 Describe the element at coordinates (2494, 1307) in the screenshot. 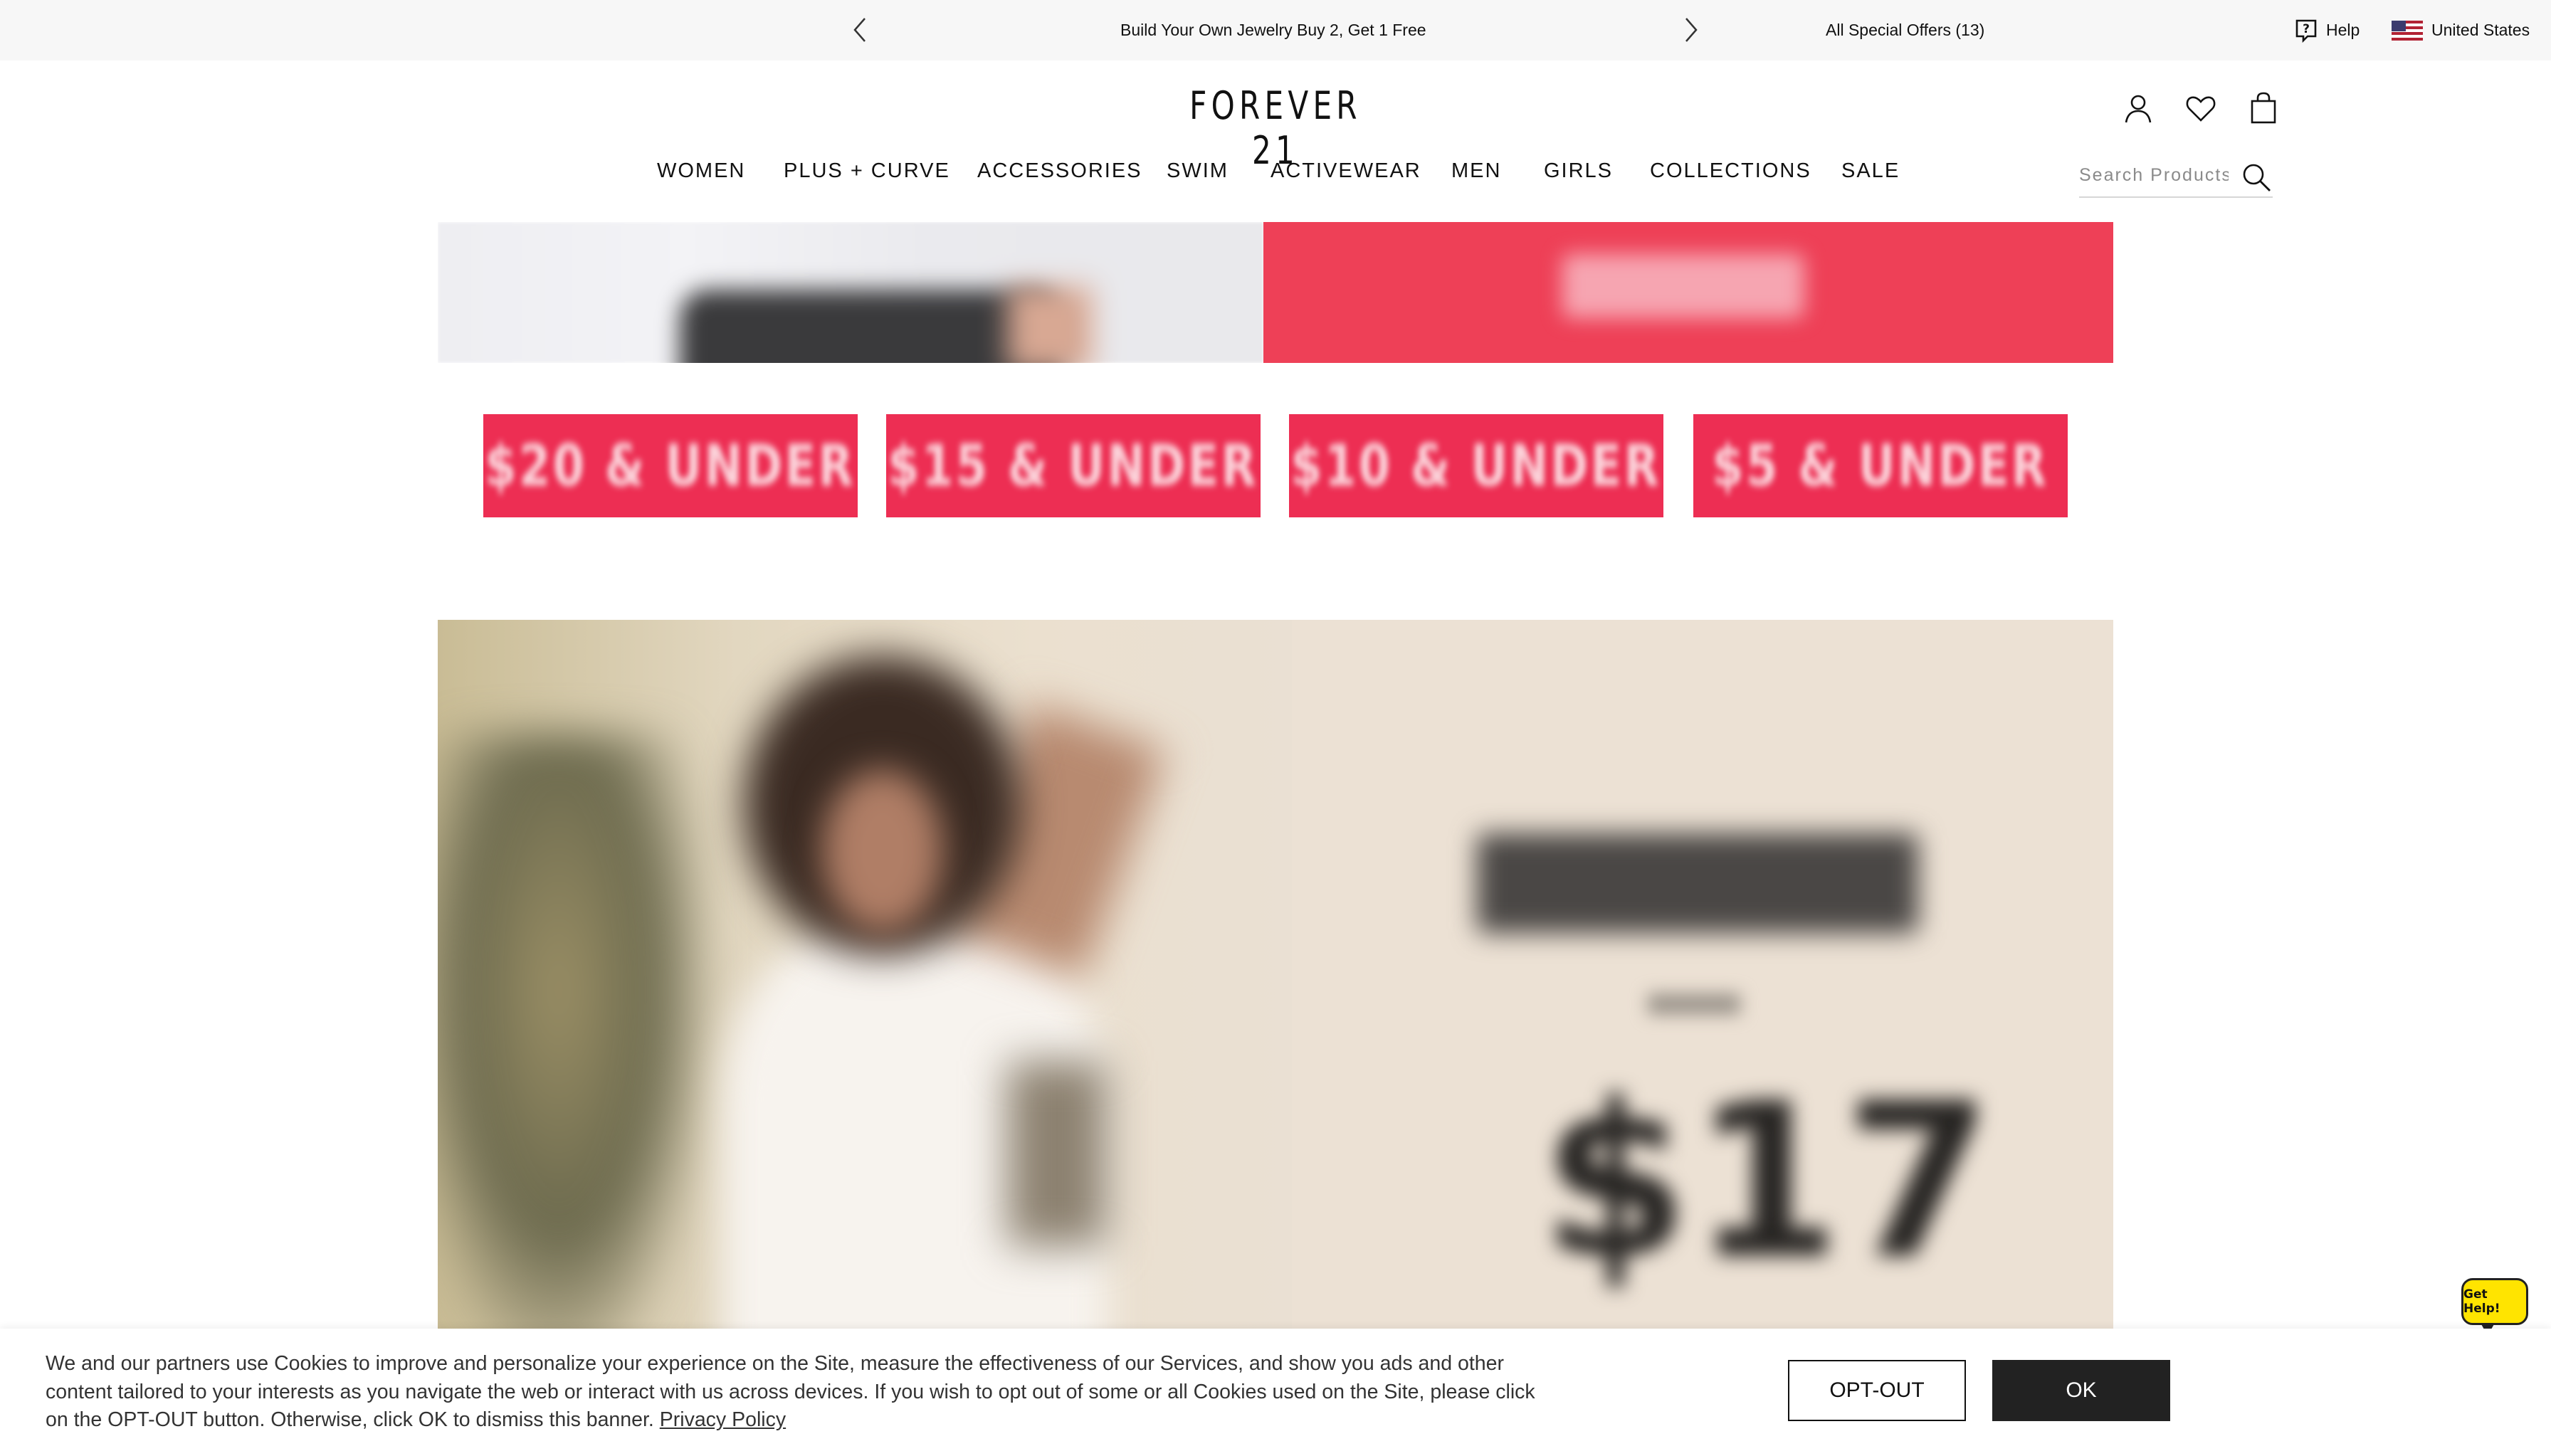

I see `get-help-chat-button: Get Help!` at that location.